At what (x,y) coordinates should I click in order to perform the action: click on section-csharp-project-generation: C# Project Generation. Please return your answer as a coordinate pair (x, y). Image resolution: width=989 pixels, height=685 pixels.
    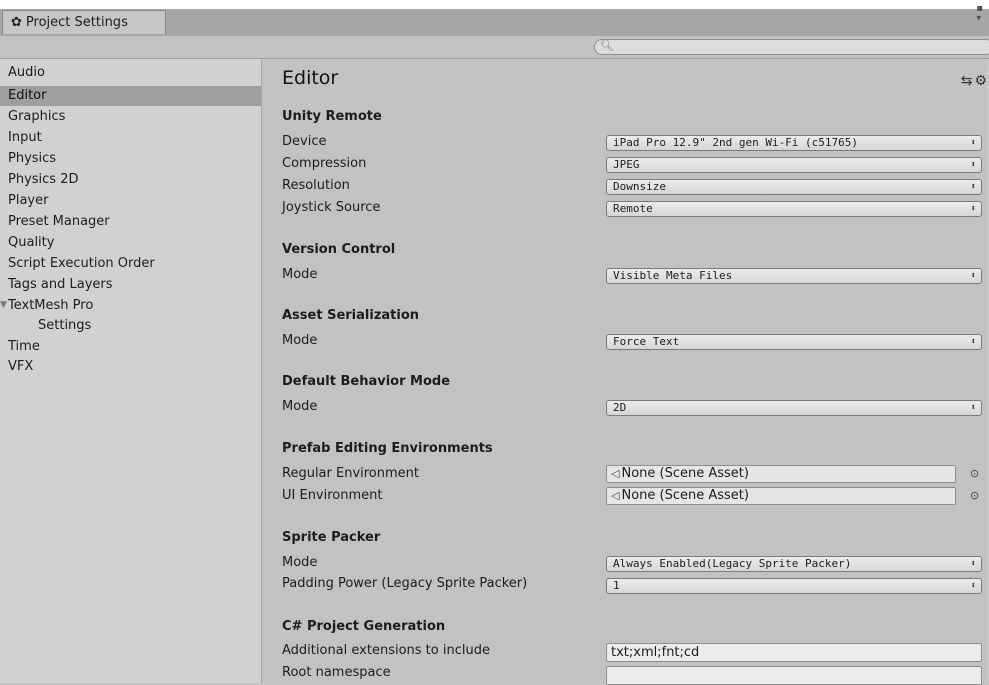
    Looking at the image, I should click on (364, 626).